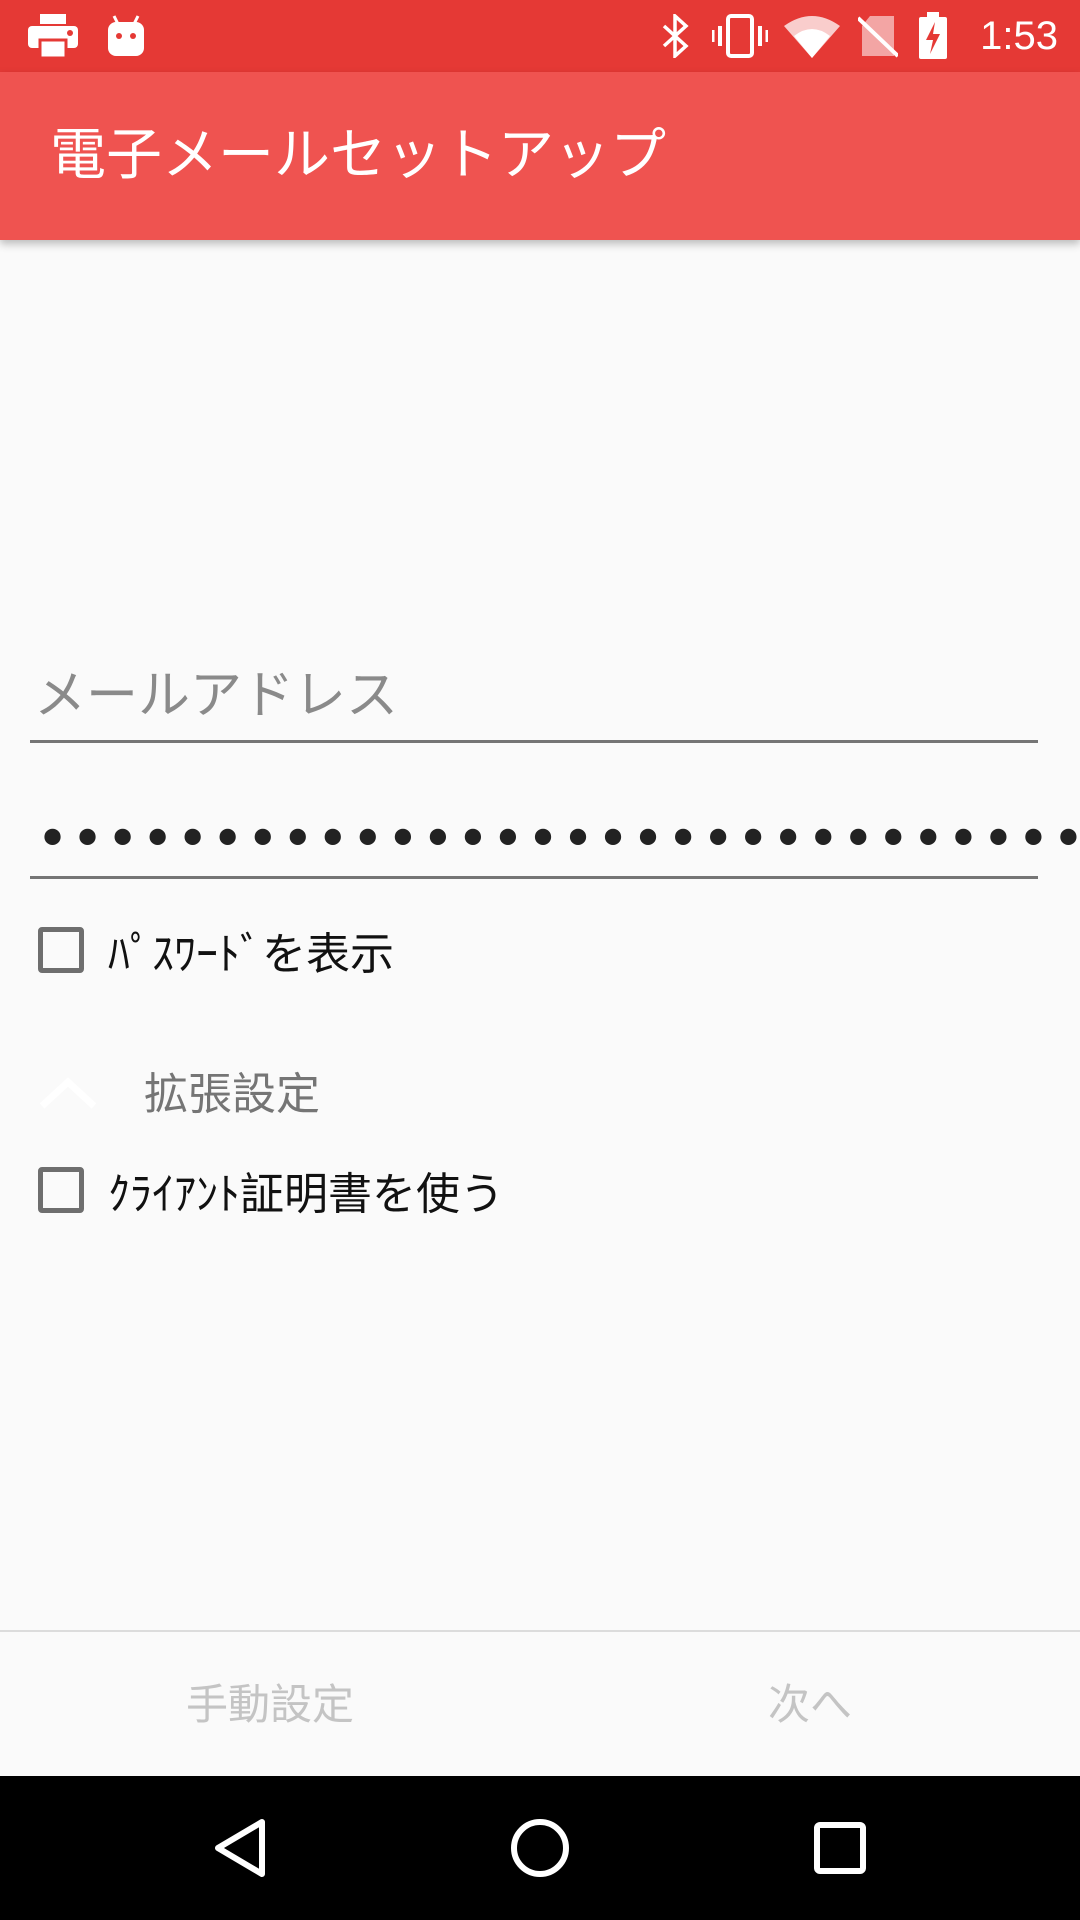 The width and height of the screenshot is (1080, 1920). What do you see at coordinates (358, 155) in the screenshot?
I see `page-title: 電子メールセットアップ` at bounding box center [358, 155].